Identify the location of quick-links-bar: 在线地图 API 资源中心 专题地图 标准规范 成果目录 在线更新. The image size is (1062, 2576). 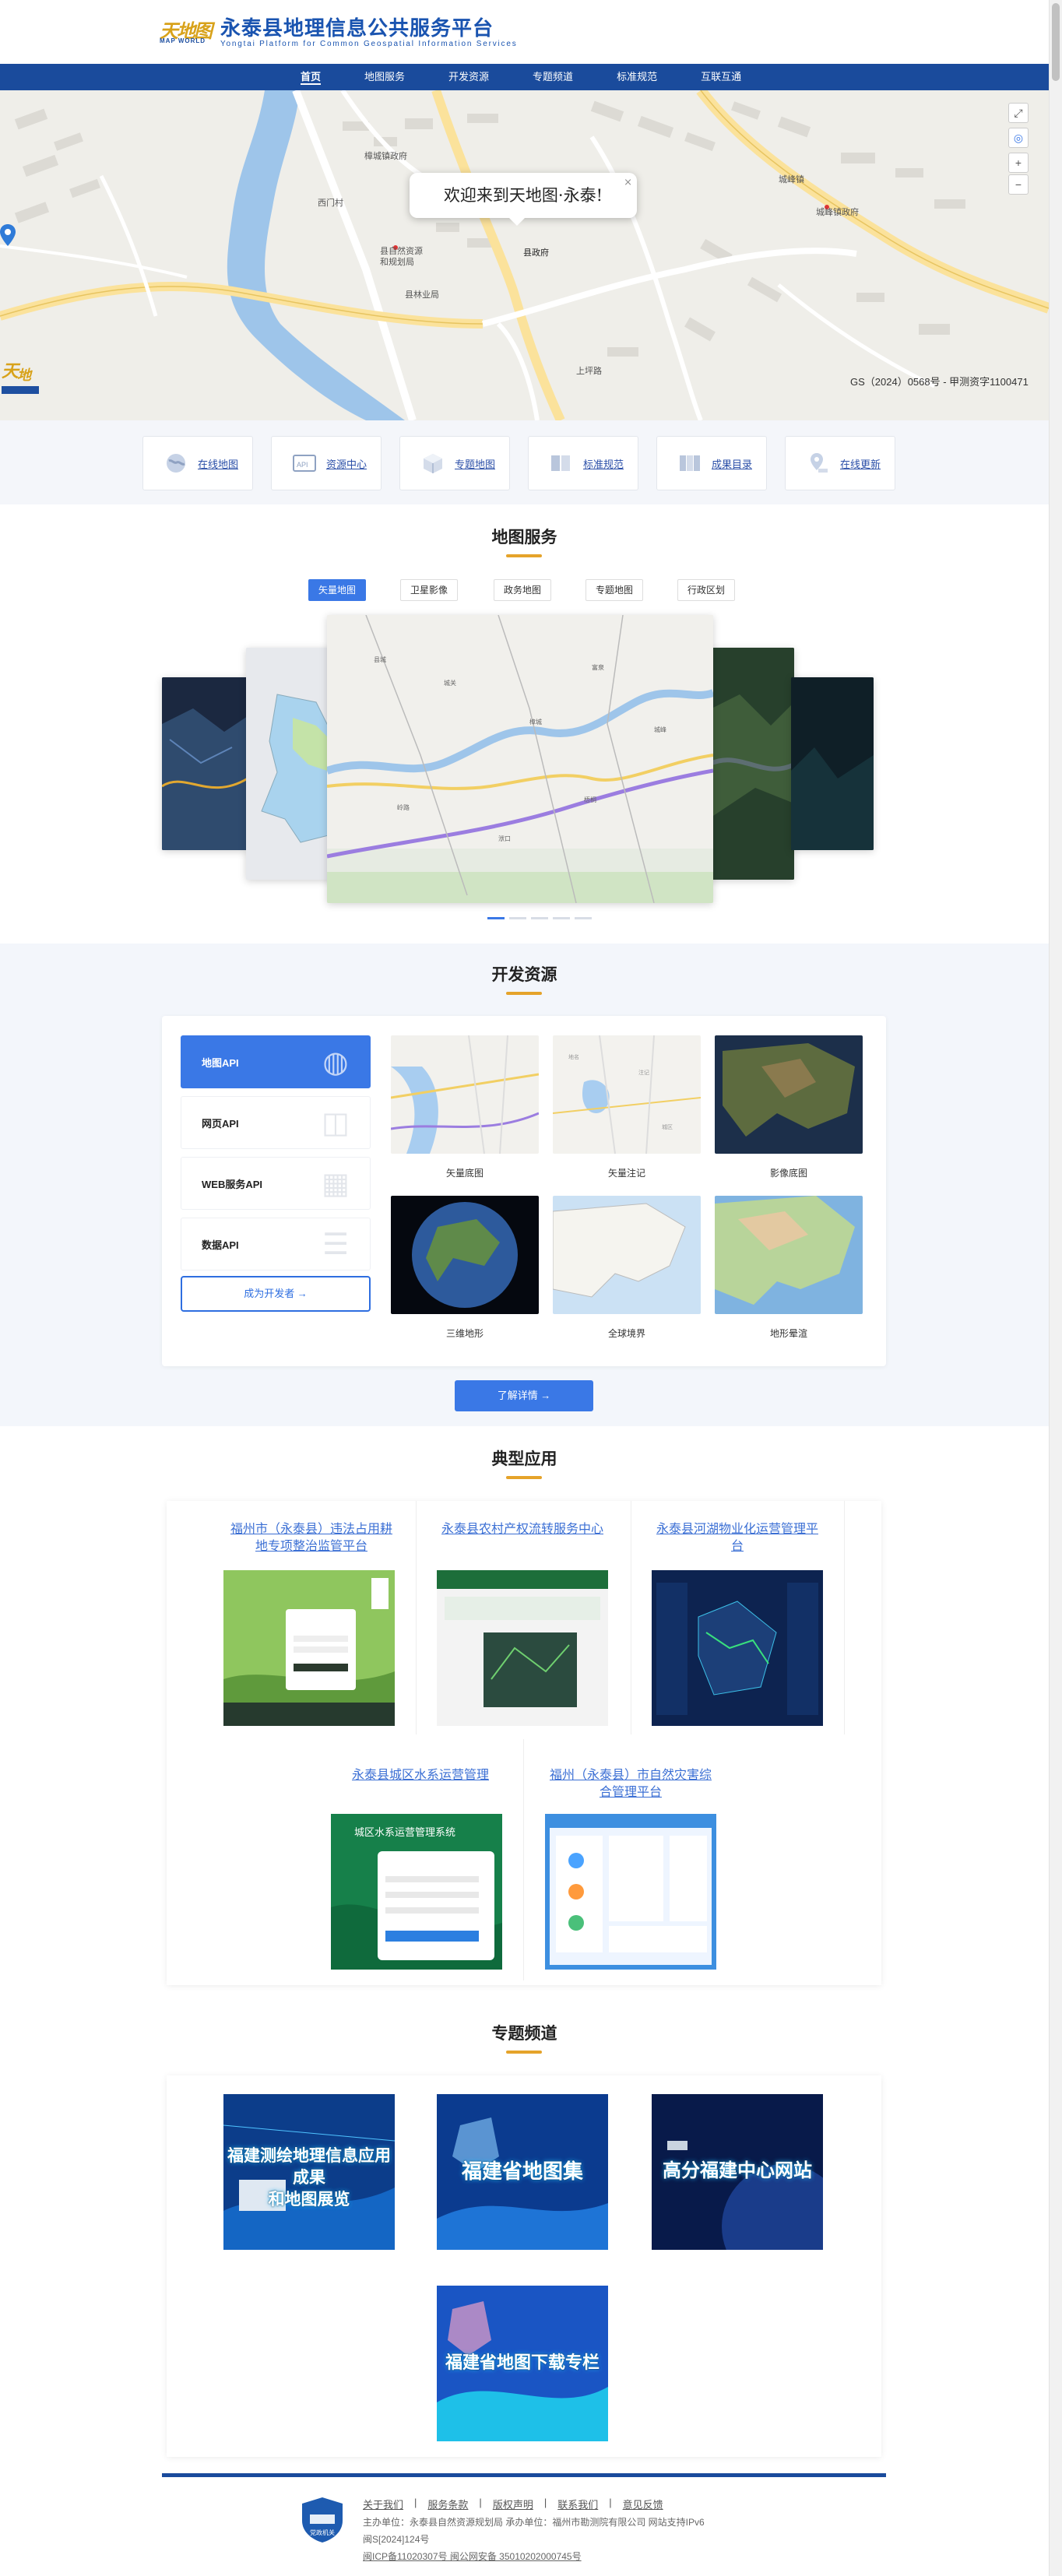
(524, 462).